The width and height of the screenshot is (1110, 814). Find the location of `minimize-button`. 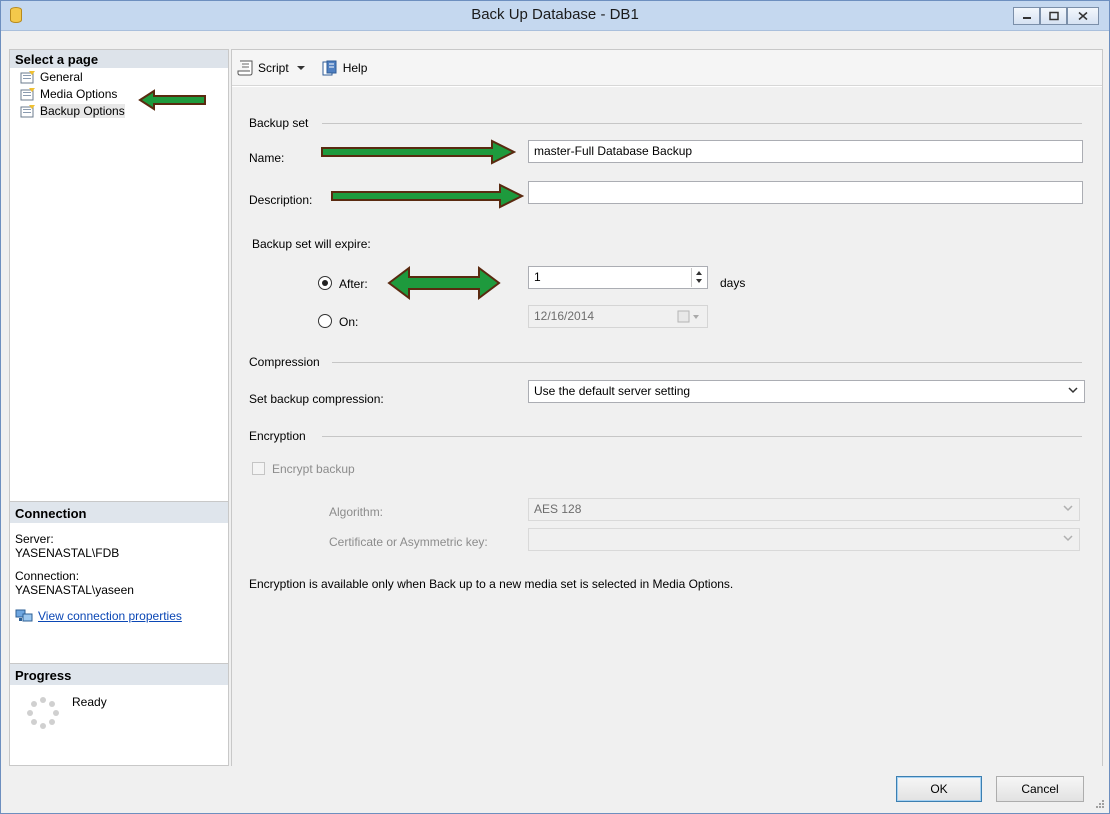

minimize-button is located at coordinates (1026, 16).